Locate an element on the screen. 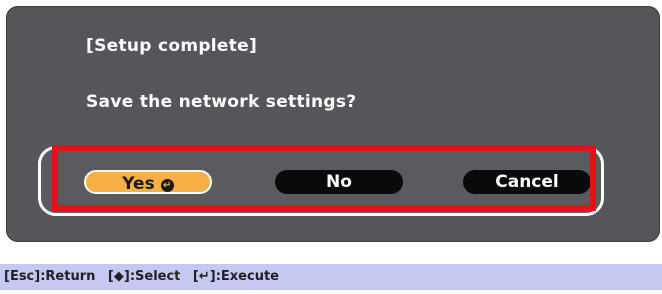 The height and width of the screenshot is (294, 662). dialog-title: [Setup complete] is located at coordinates (172, 46).